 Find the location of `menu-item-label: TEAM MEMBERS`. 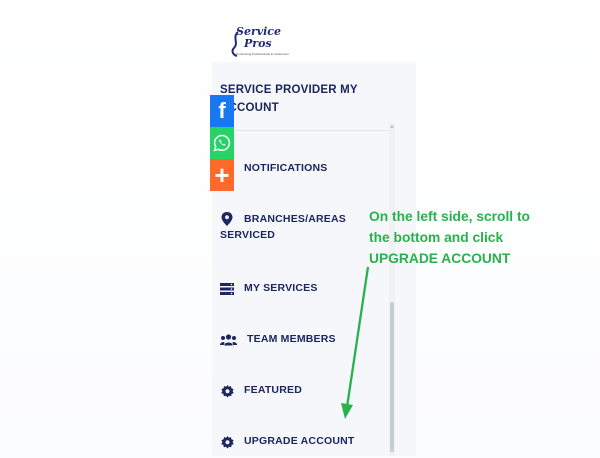

menu-item-label: TEAM MEMBERS is located at coordinates (291, 339).